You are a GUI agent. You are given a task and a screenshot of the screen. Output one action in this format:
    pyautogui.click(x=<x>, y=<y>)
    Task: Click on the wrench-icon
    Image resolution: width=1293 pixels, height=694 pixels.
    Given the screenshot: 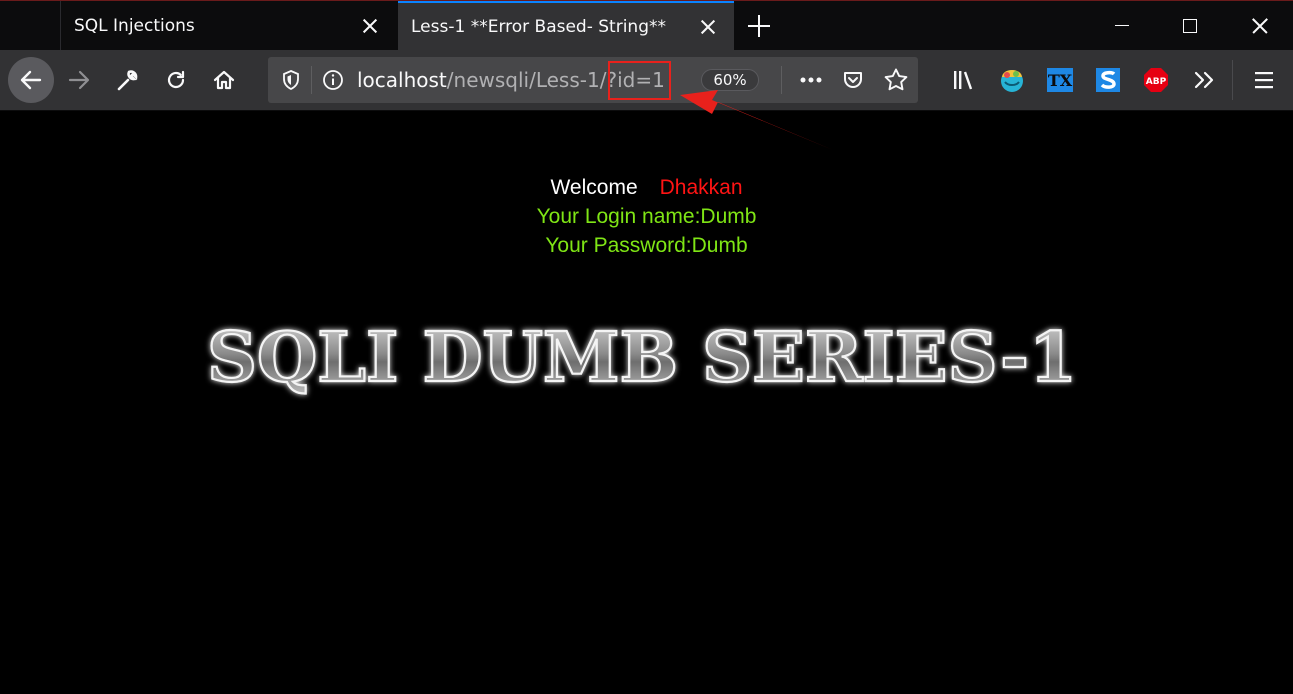 What is the action you would take?
    pyautogui.click(x=127, y=80)
    